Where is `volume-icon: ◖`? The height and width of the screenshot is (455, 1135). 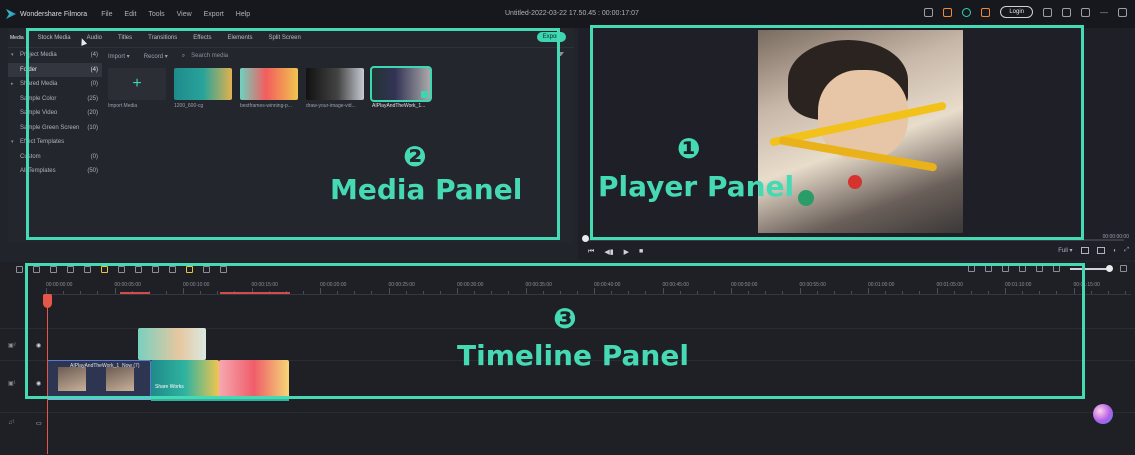
volume-icon: ◖ is located at coordinates (1115, 251).